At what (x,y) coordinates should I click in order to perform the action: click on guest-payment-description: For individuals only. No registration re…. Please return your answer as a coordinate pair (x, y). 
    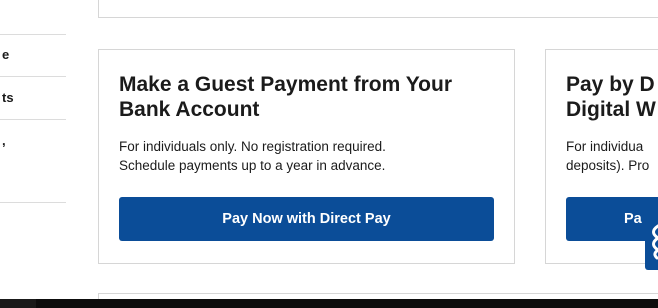
    Looking at the image, I should click on (309, 156).